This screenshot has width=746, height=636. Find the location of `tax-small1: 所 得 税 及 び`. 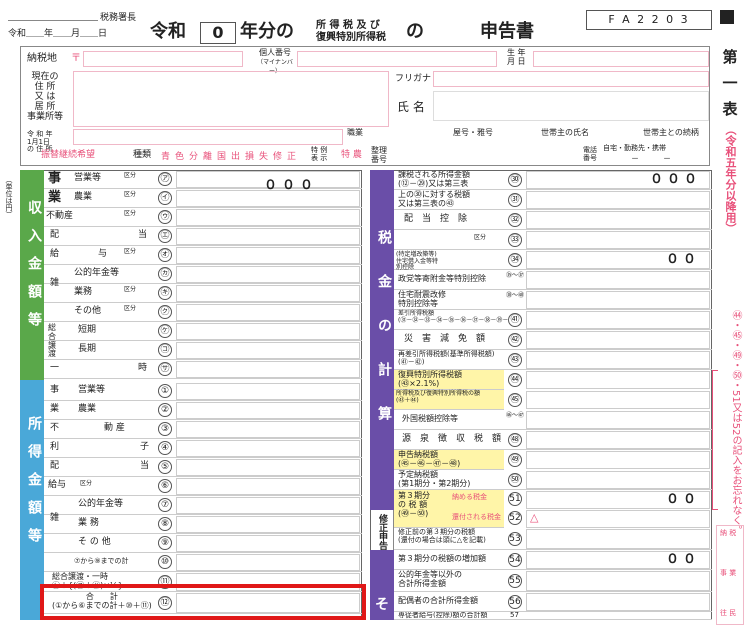

tax-small1: 所 得 税 及 び is located at coordinates (348, 25).